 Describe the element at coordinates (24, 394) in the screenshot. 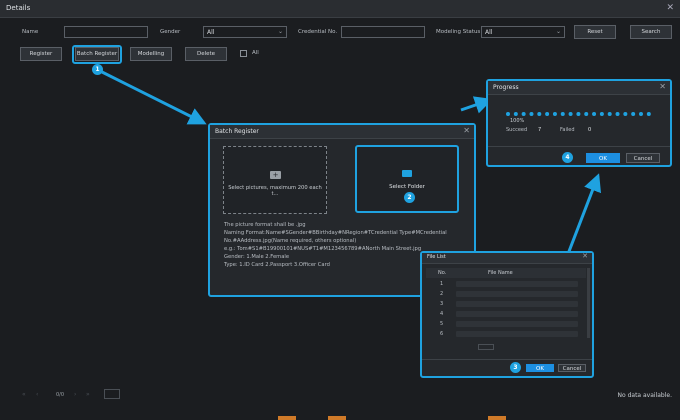

I see `first-page-icon: «` at that location.